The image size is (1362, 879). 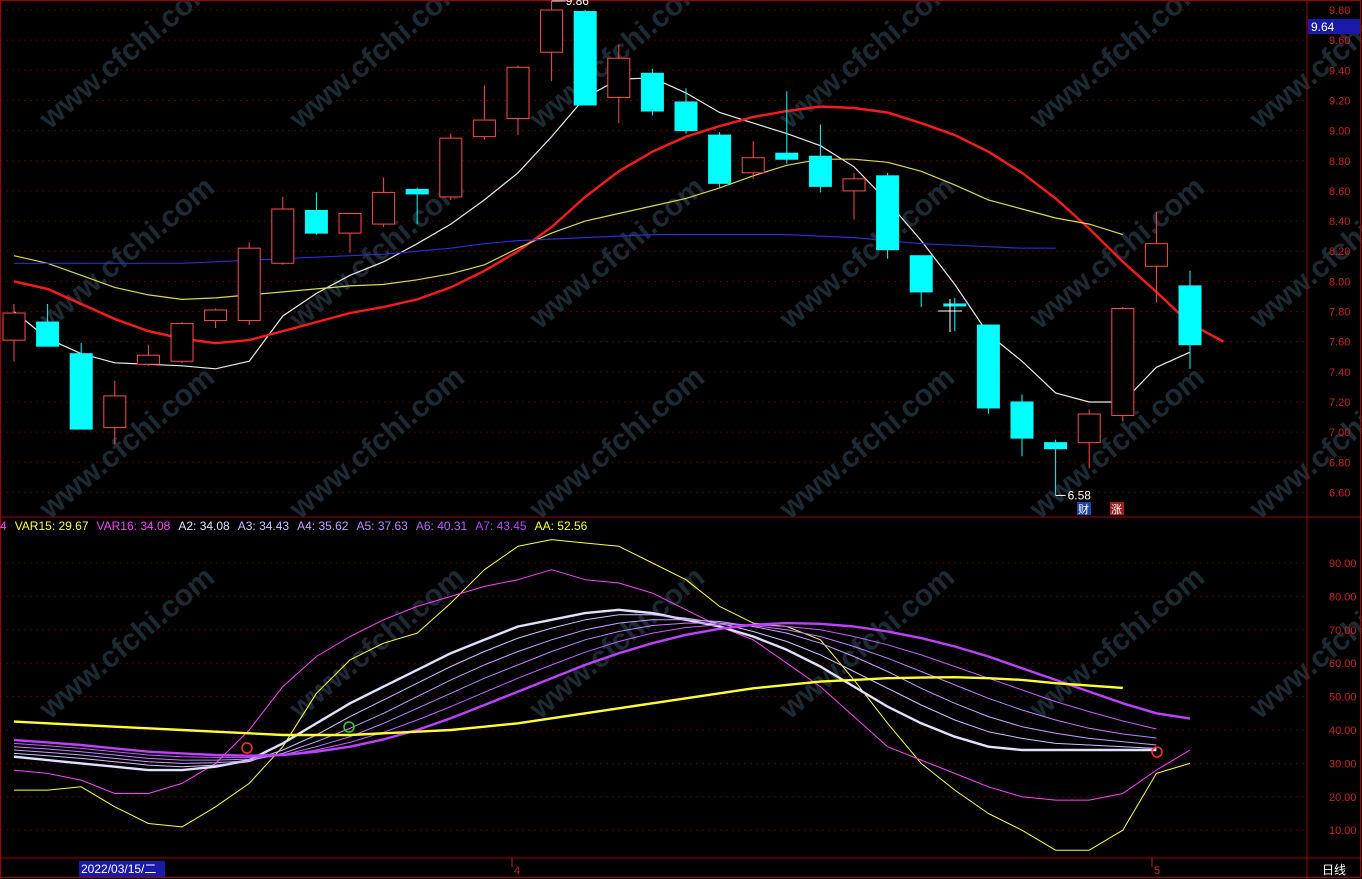 I want to click on legend-item: AA: 52.56, so click(x=561, y=526).